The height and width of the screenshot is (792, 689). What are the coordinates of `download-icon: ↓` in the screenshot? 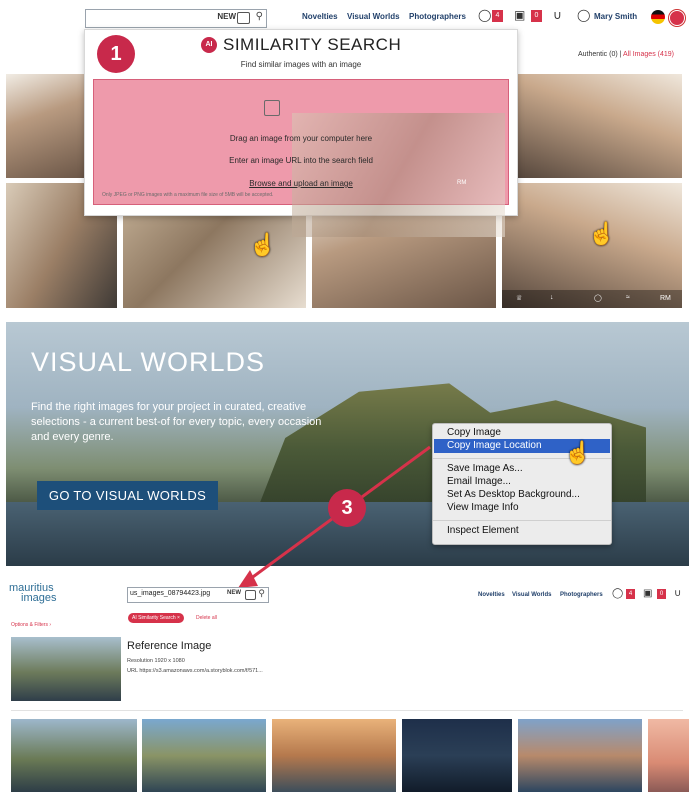 It's located at (552, 297).